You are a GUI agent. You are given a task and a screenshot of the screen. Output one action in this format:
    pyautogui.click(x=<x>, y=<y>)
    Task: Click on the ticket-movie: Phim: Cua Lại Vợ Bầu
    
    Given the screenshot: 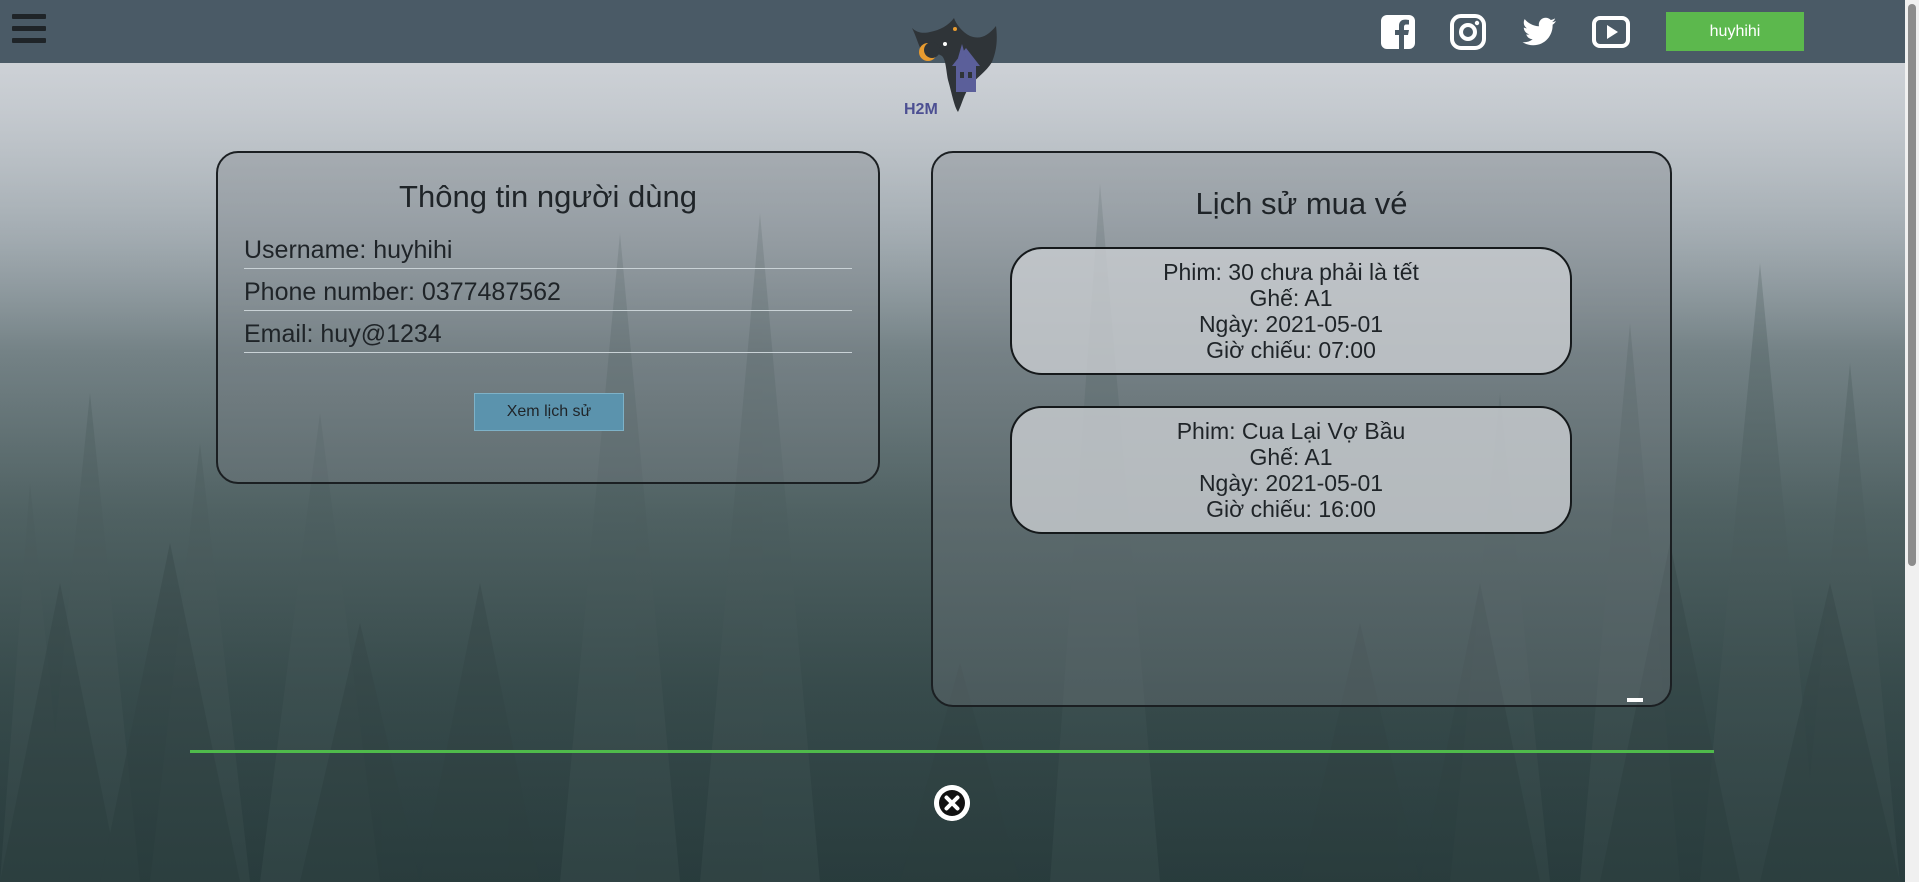 What is the action you would take?
    pyautogui.click(x=1291, y=431)
    